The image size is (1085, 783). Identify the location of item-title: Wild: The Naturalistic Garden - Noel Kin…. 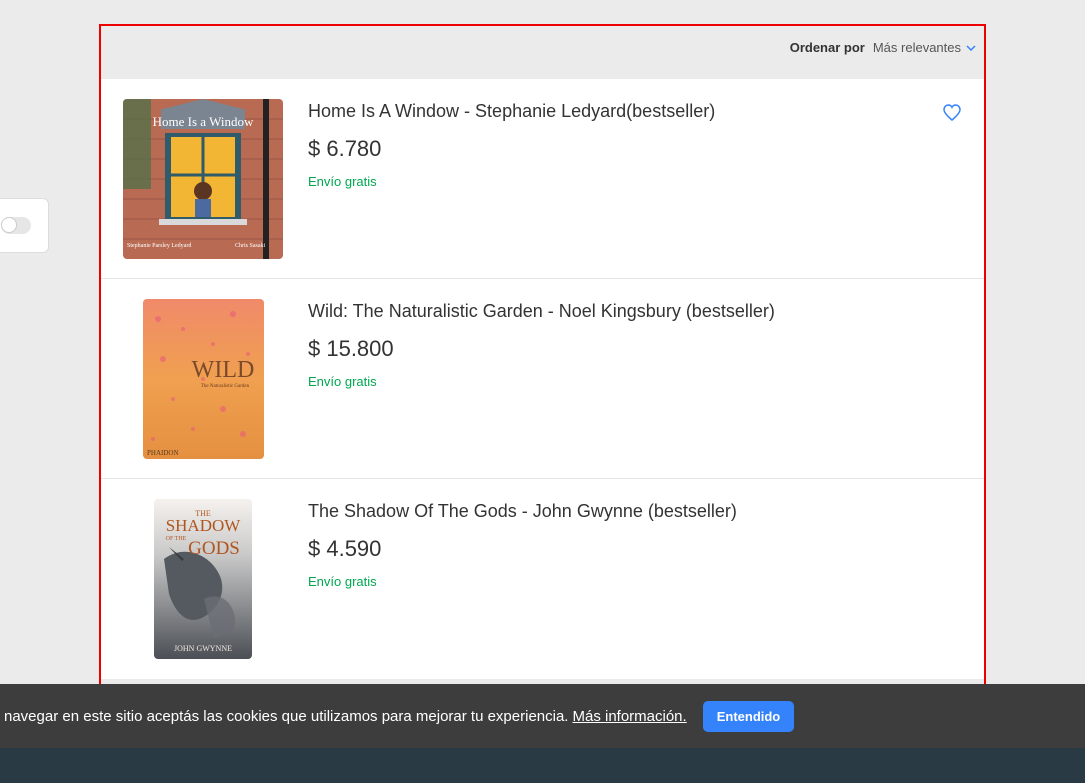
(541, 311).